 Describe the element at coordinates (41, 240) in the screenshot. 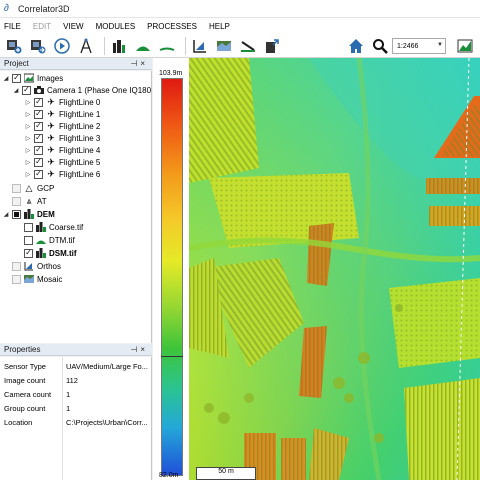

I see `dtm-terrain-icon` at that location.